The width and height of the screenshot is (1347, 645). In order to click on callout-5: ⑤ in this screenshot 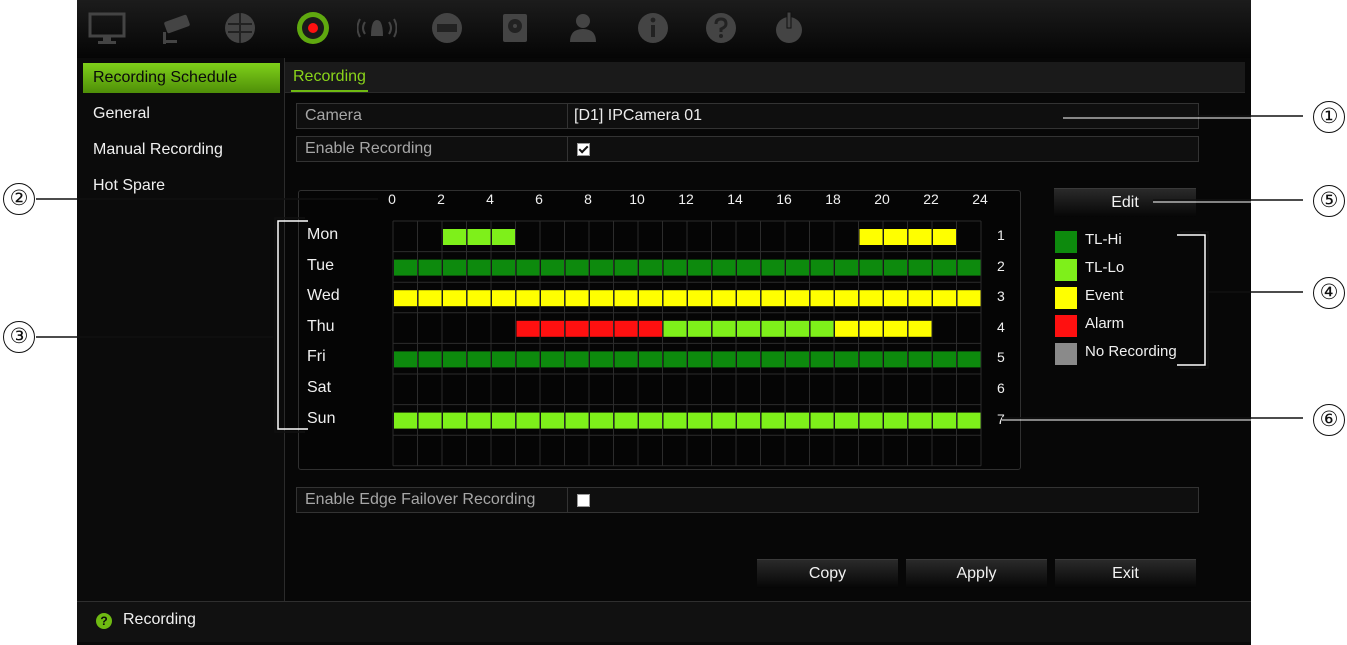, I will do `click(1329, 201)`.